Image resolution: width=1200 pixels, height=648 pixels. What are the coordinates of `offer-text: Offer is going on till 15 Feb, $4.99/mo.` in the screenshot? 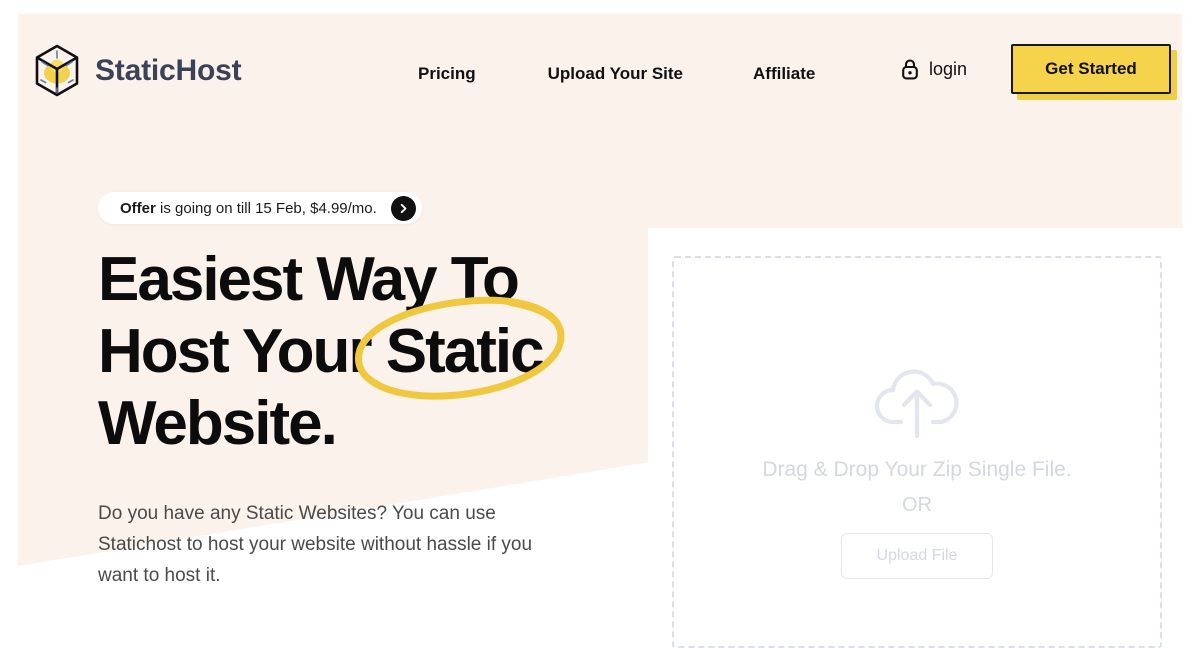 It's located at (248, 208).